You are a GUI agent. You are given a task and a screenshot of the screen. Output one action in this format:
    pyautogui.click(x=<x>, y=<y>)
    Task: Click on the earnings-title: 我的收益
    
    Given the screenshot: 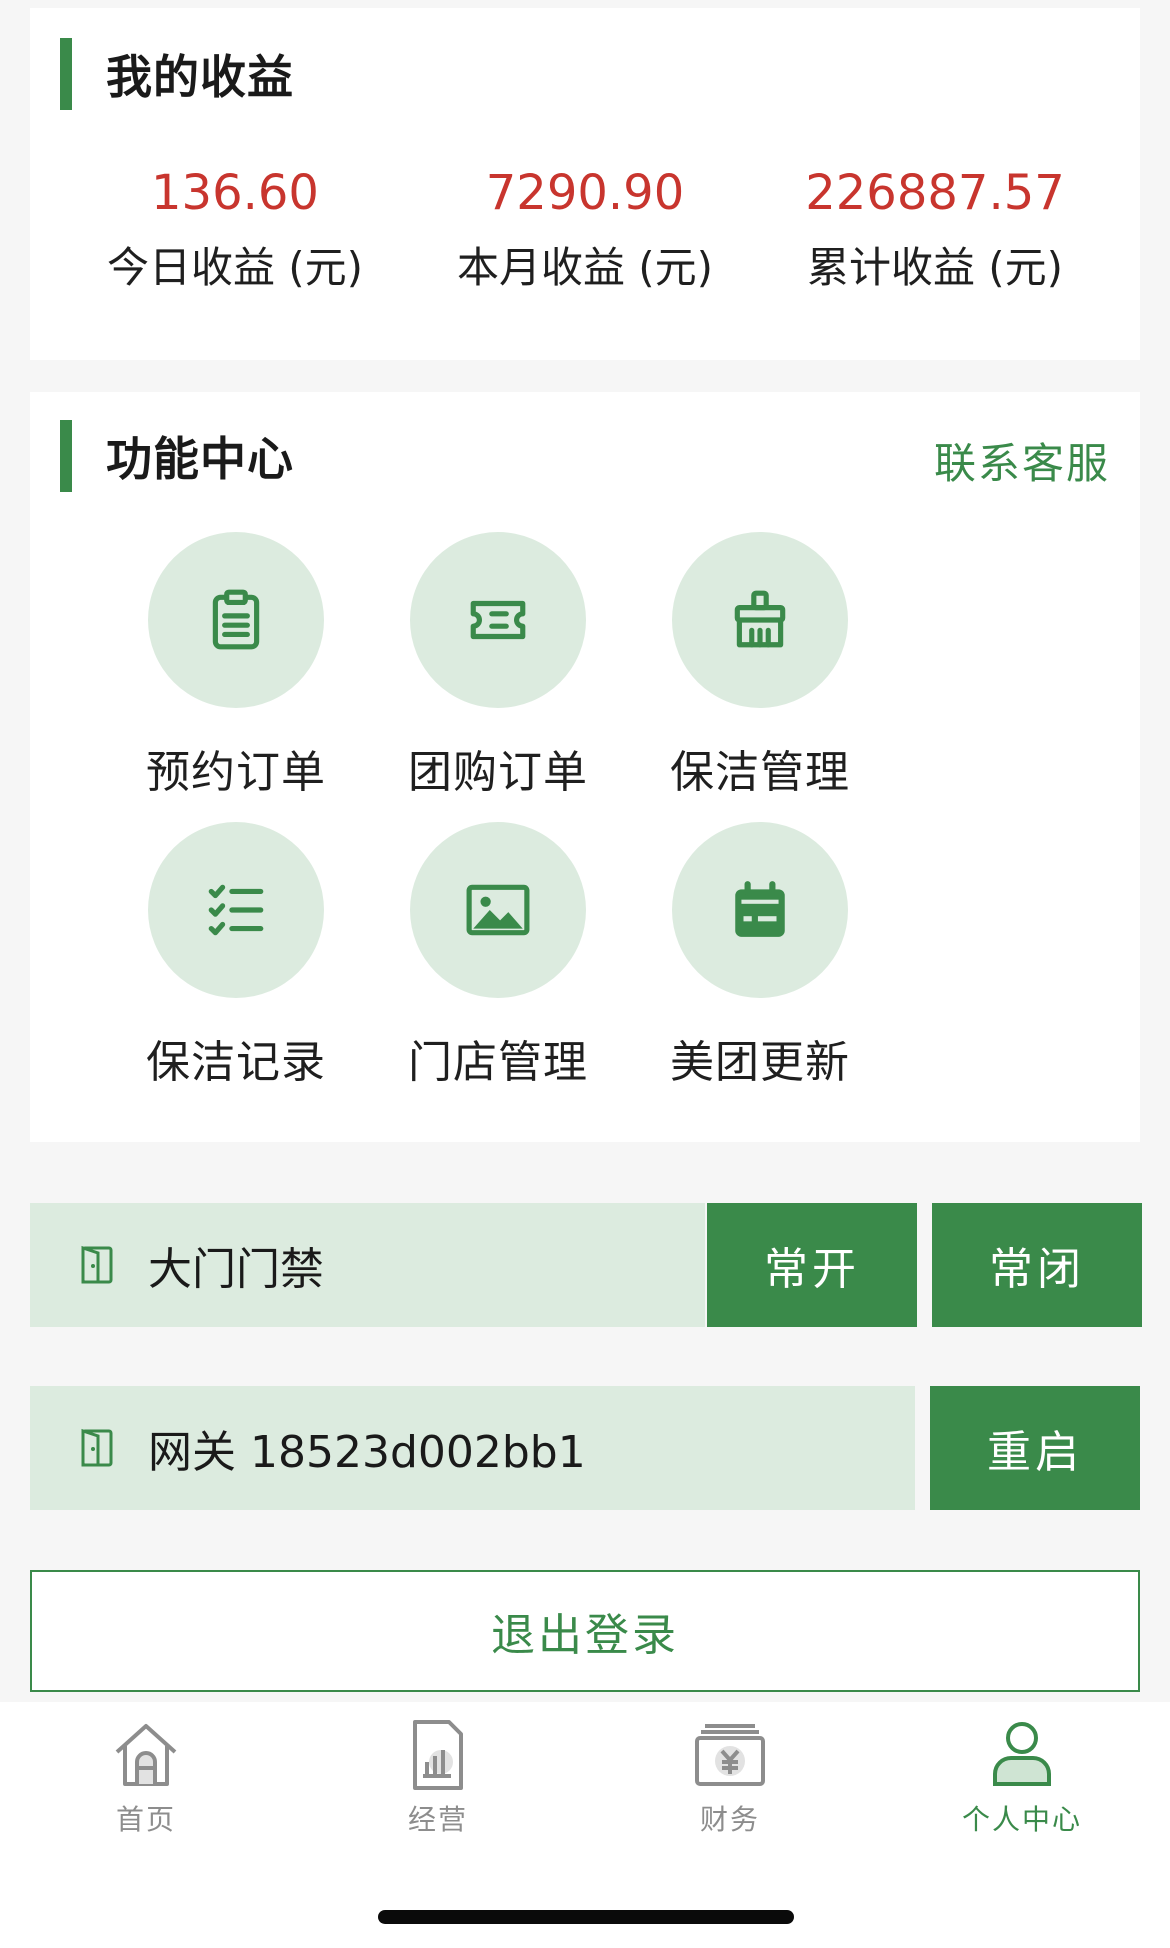 What is the action you would take?
    pyautogui.click(x=200, y=77)
    